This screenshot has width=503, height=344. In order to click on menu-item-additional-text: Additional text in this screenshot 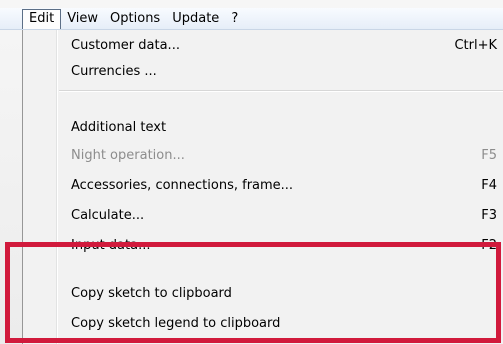, I will do `click(263, 127)`.